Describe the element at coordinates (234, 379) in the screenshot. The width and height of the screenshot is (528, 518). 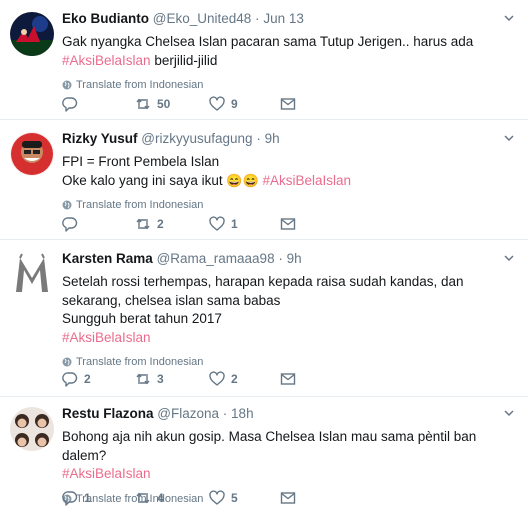
I see `like-count: 2` at that location.